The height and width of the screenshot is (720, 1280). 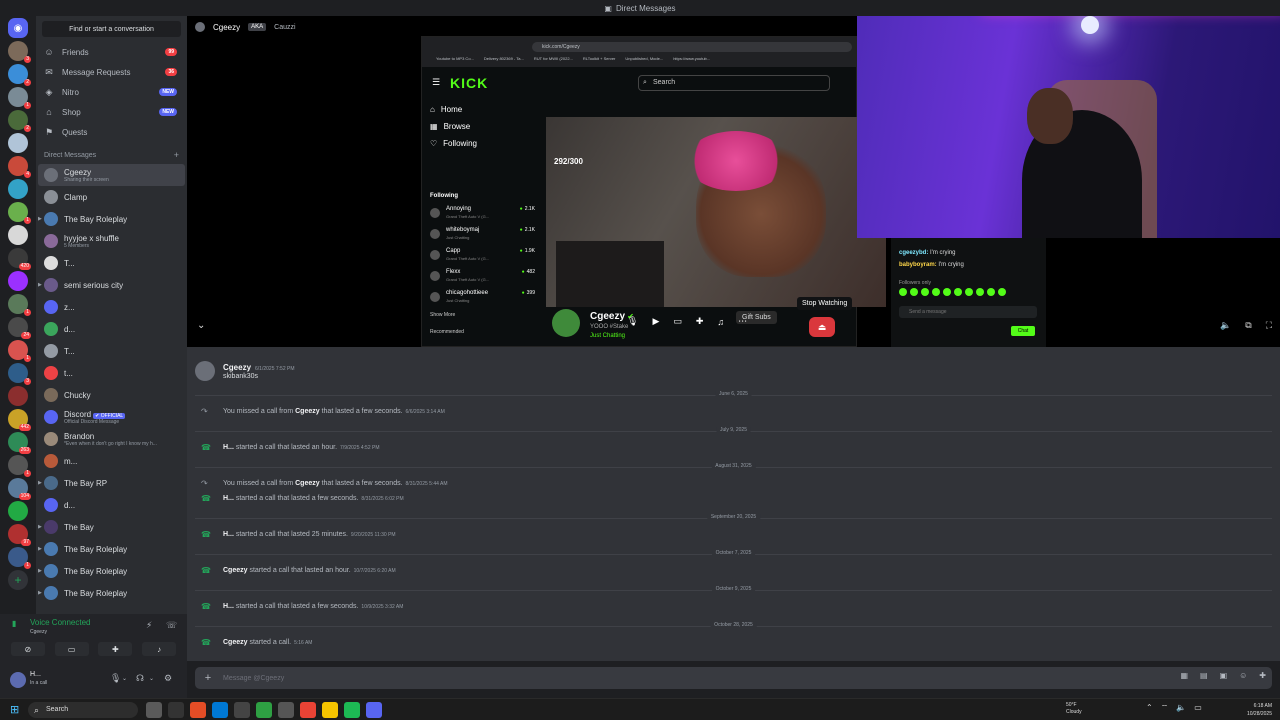 What do you see at coordinates (140, 678) in the screenshot?
I see `headphones-icon: ☊` at bounding box center [140, 678].